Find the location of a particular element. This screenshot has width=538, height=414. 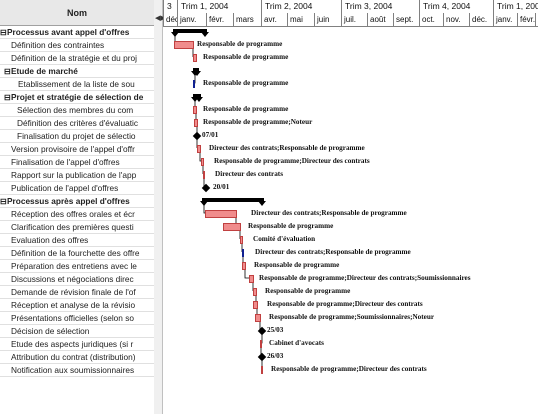

task-name: Définition des critères d'évaluatic is located at coordinates (78, 123).